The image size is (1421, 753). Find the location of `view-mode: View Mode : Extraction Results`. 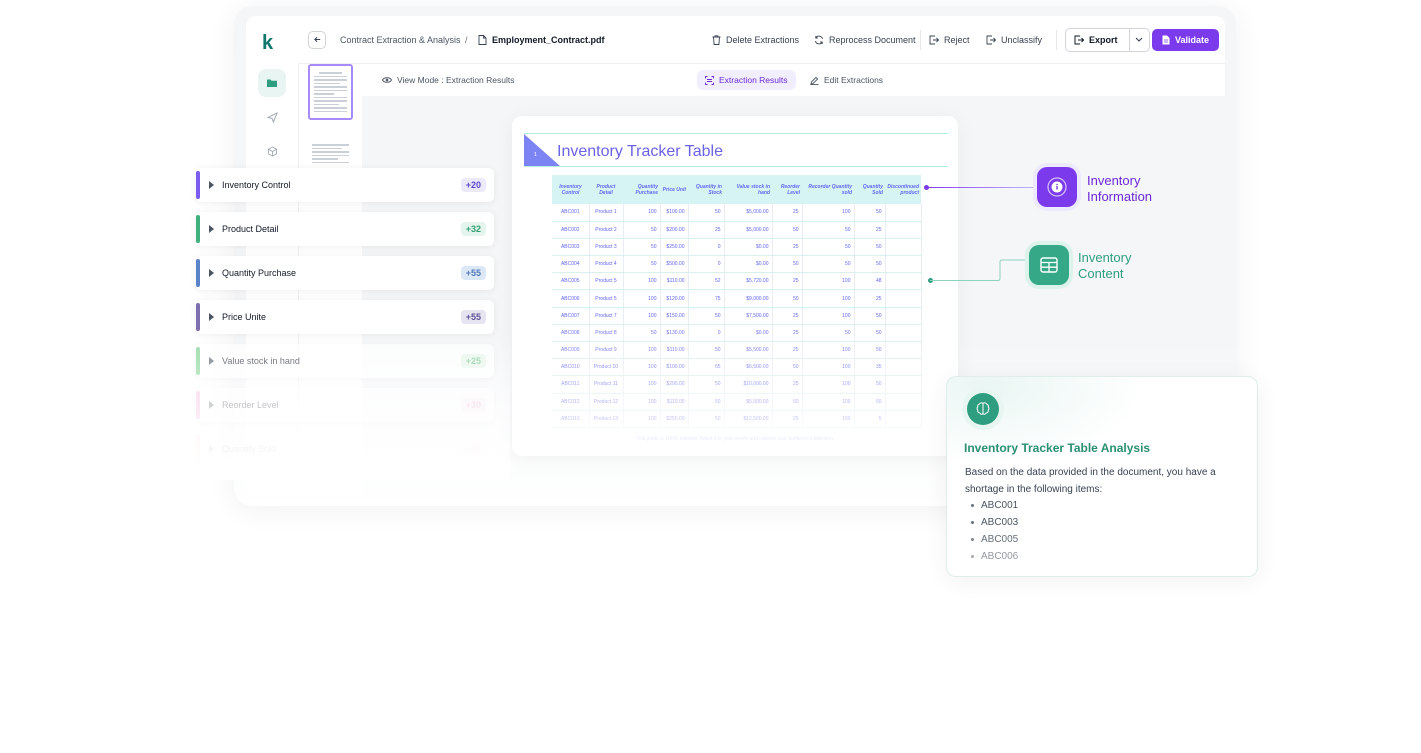

view-mode: View Mode : Extraction Results is located at coordinates (448, 80).